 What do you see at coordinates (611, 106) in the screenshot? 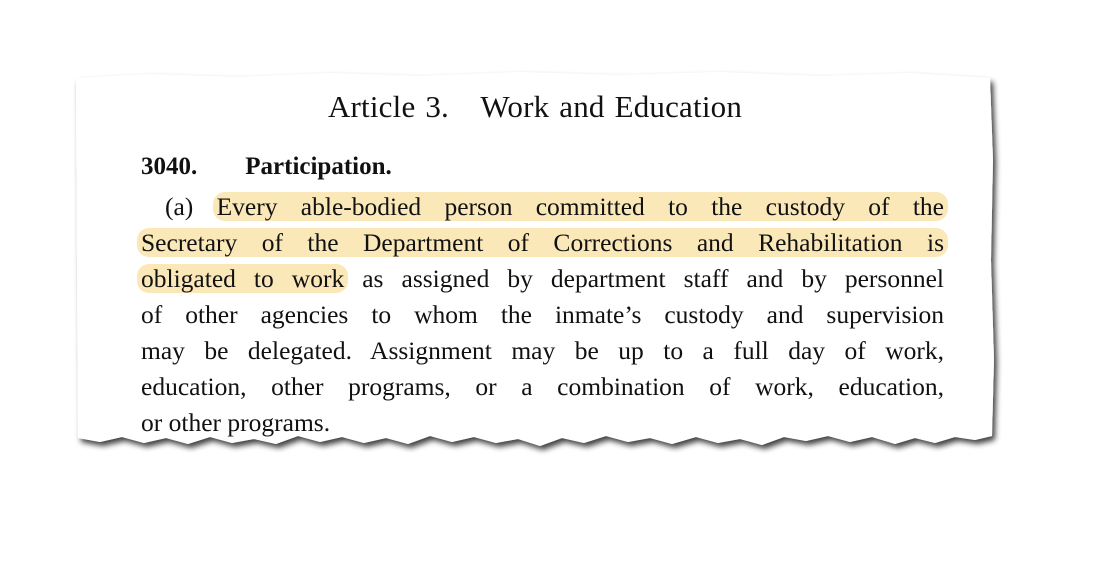
I see `article-title: Work and Education` at bounding box center [611, 106].